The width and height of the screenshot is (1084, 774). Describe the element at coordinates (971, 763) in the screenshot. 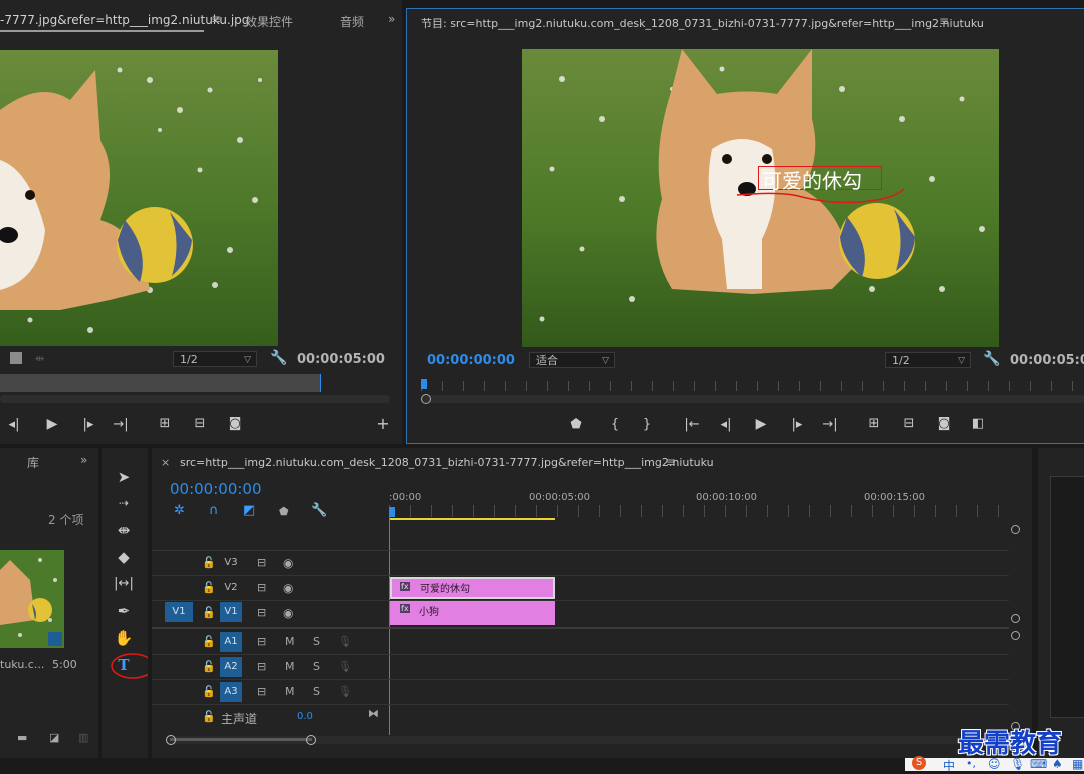

I see `ime-punctuation-icon: •,` at that location.